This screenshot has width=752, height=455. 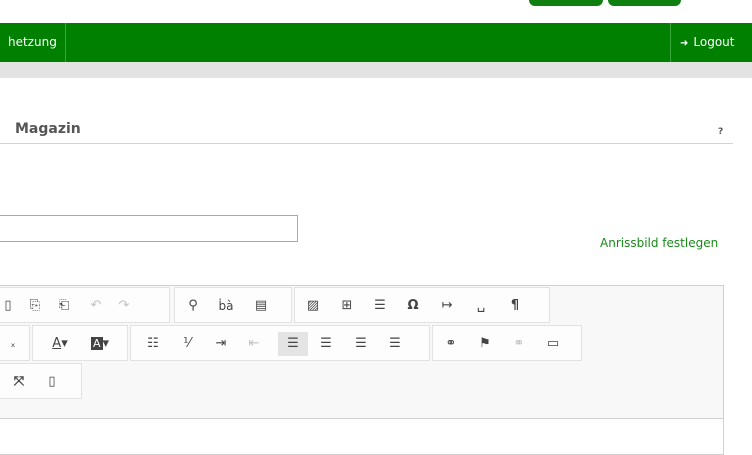 What do you see at coordinates (60, 344) in the screenshot?
I see `text-color-icon: A▾` at bounding box center [60, 344].